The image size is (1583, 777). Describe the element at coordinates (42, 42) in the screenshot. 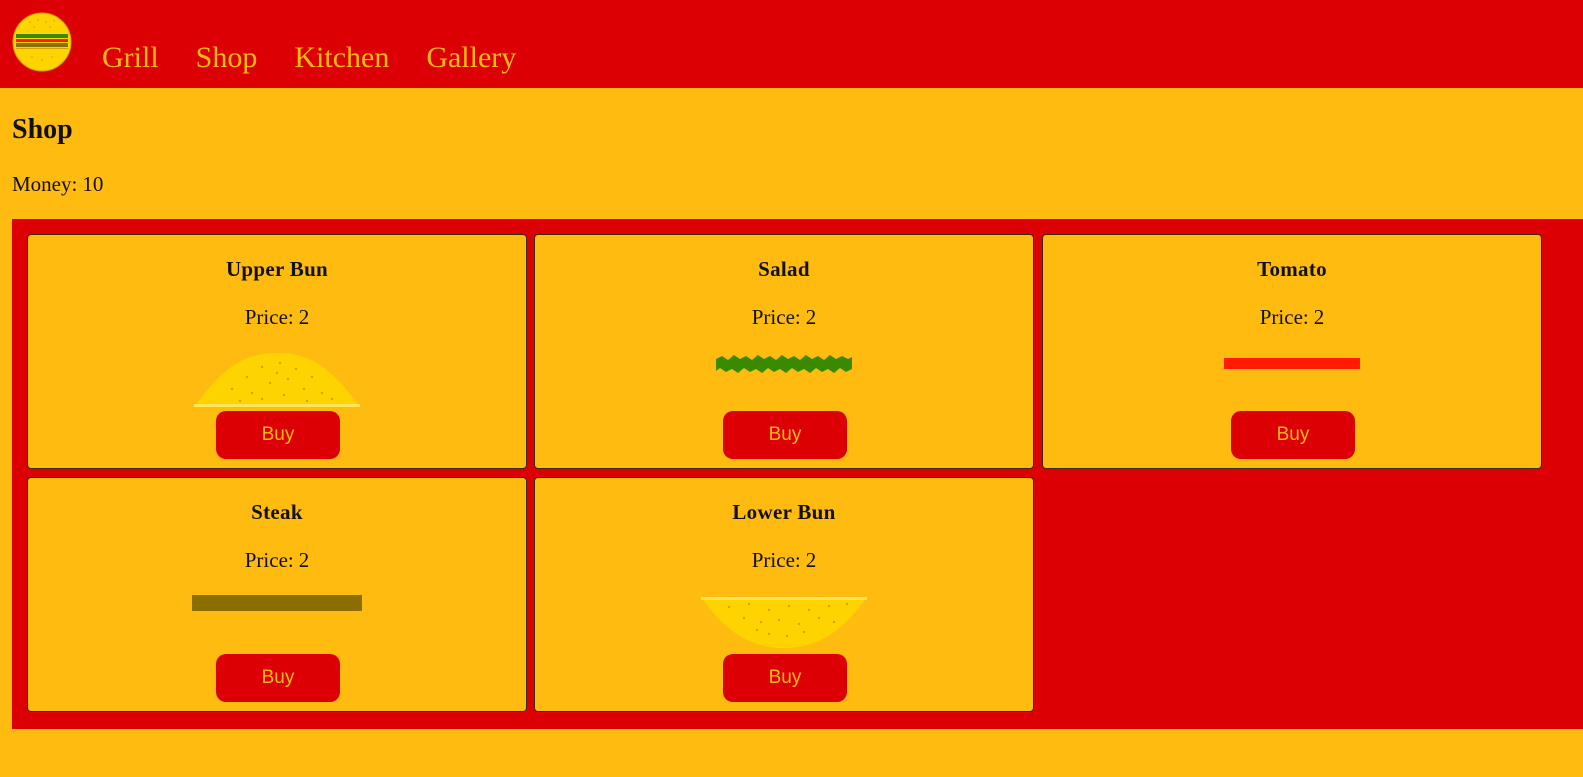

I see `burger-logo-icon` at that location.